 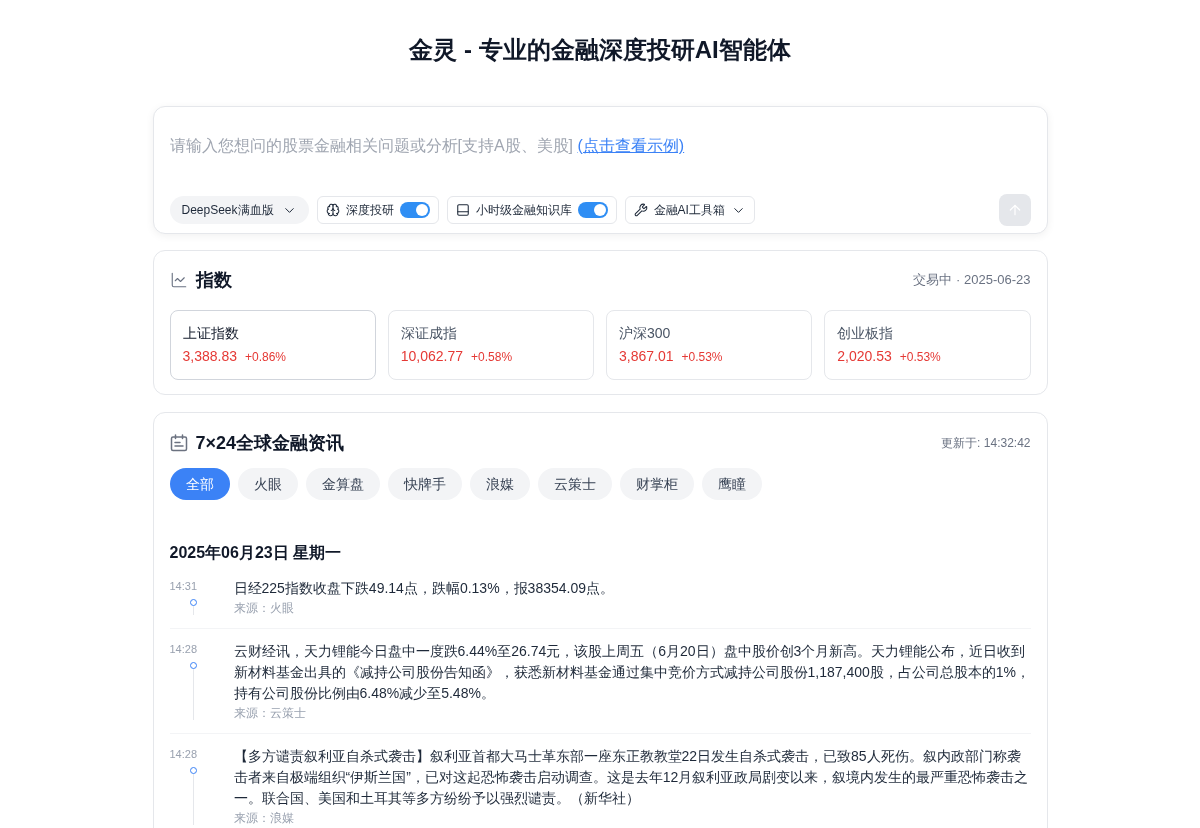 What do you see at coordinates (429, 333) in the screenshot?
I see `index-name: 深证成指` at bounding box center [429, 333].